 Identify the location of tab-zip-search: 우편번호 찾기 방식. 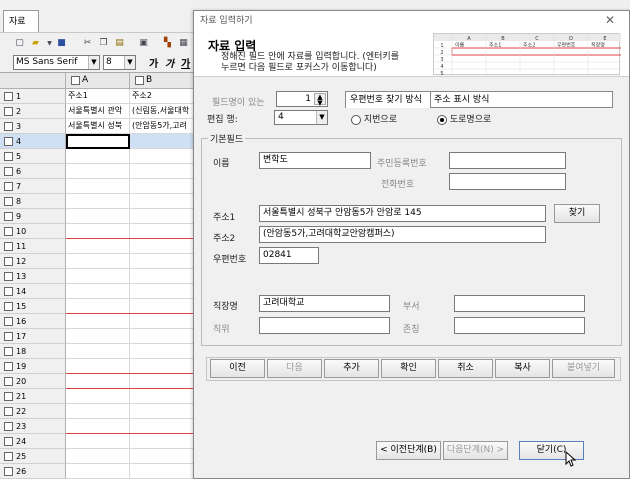
(388, 99).